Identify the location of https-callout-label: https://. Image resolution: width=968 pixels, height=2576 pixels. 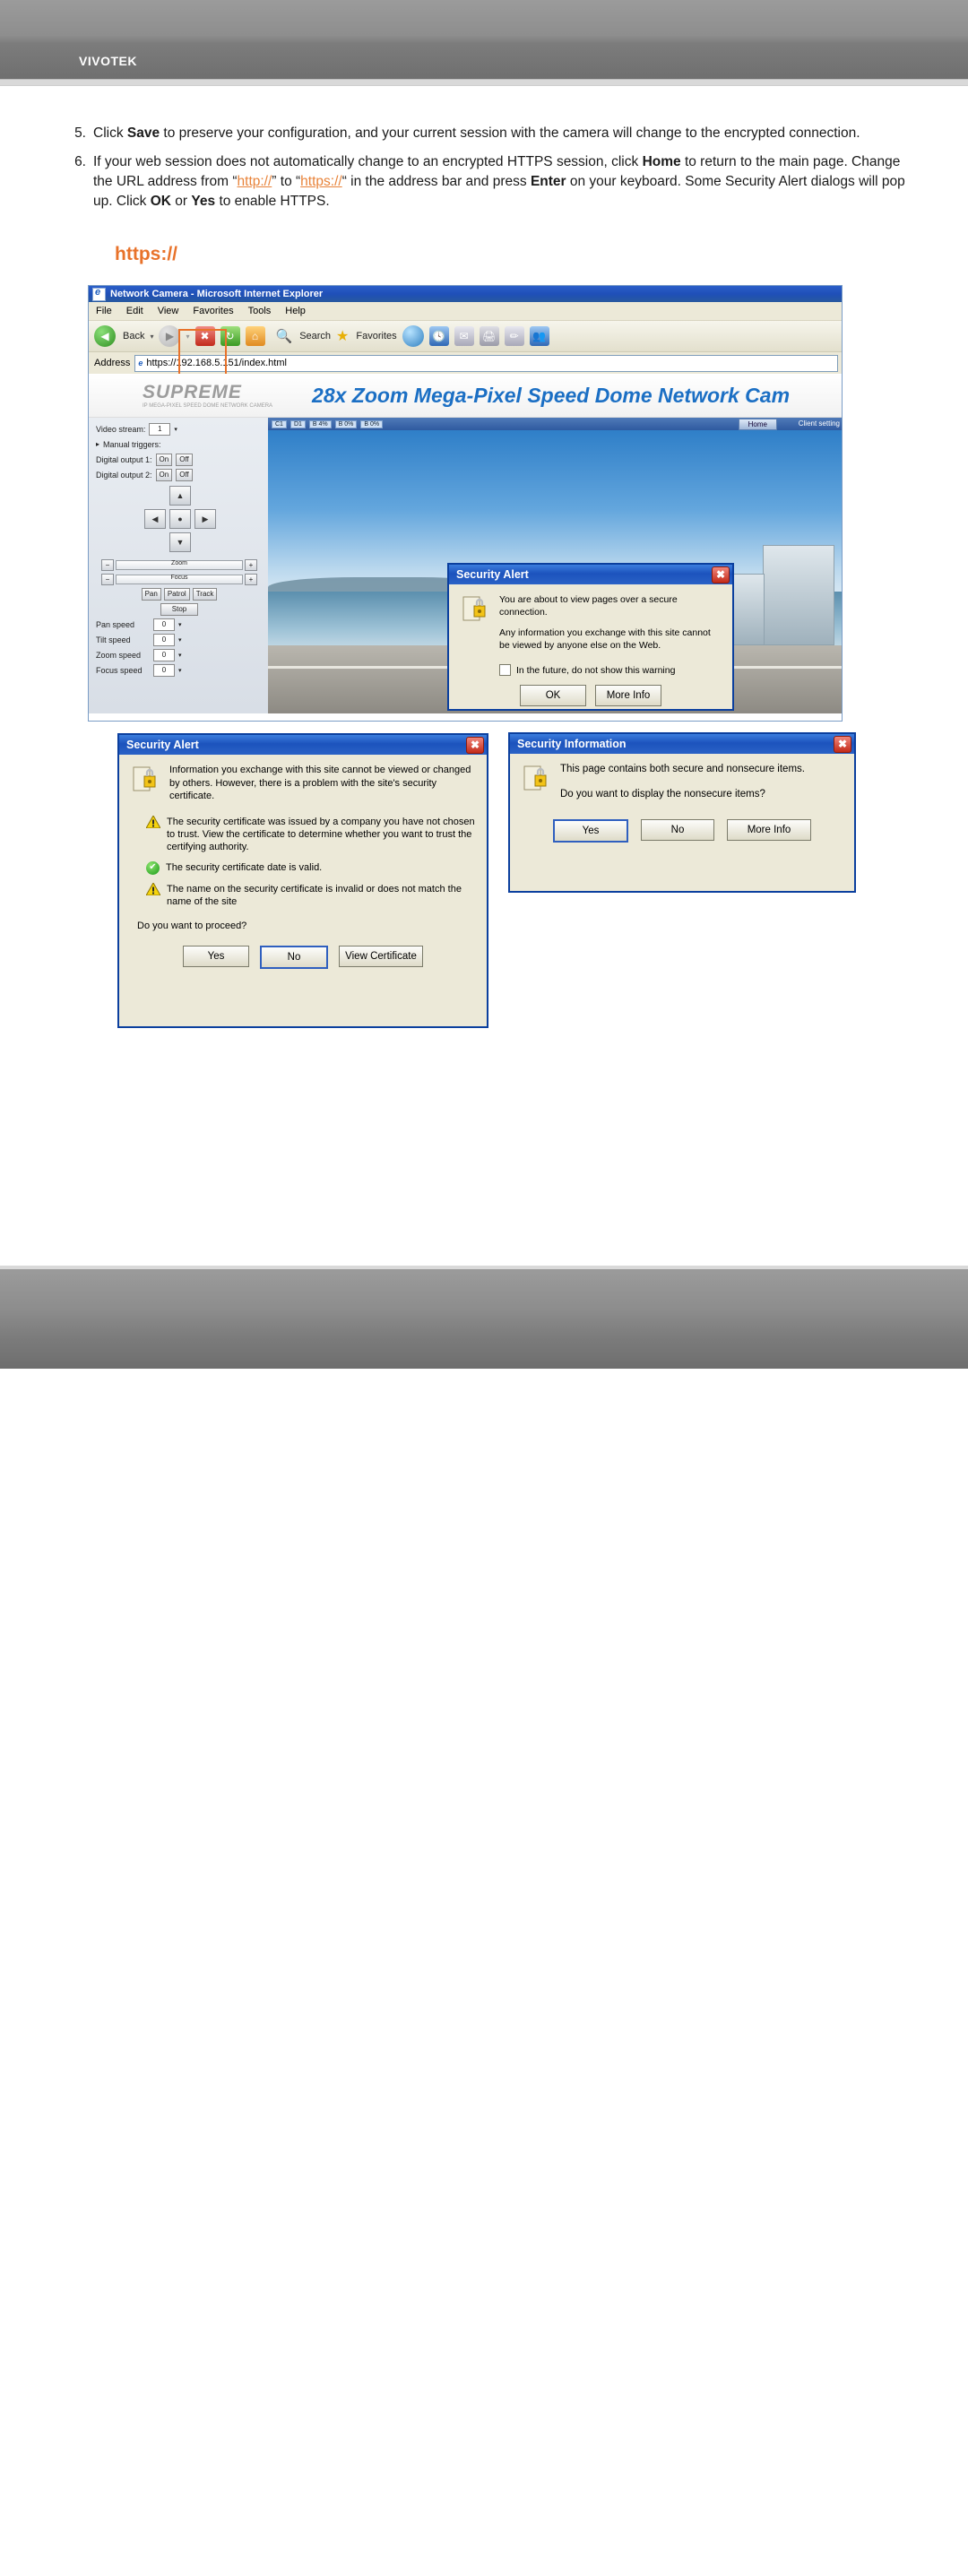
(146, 254).